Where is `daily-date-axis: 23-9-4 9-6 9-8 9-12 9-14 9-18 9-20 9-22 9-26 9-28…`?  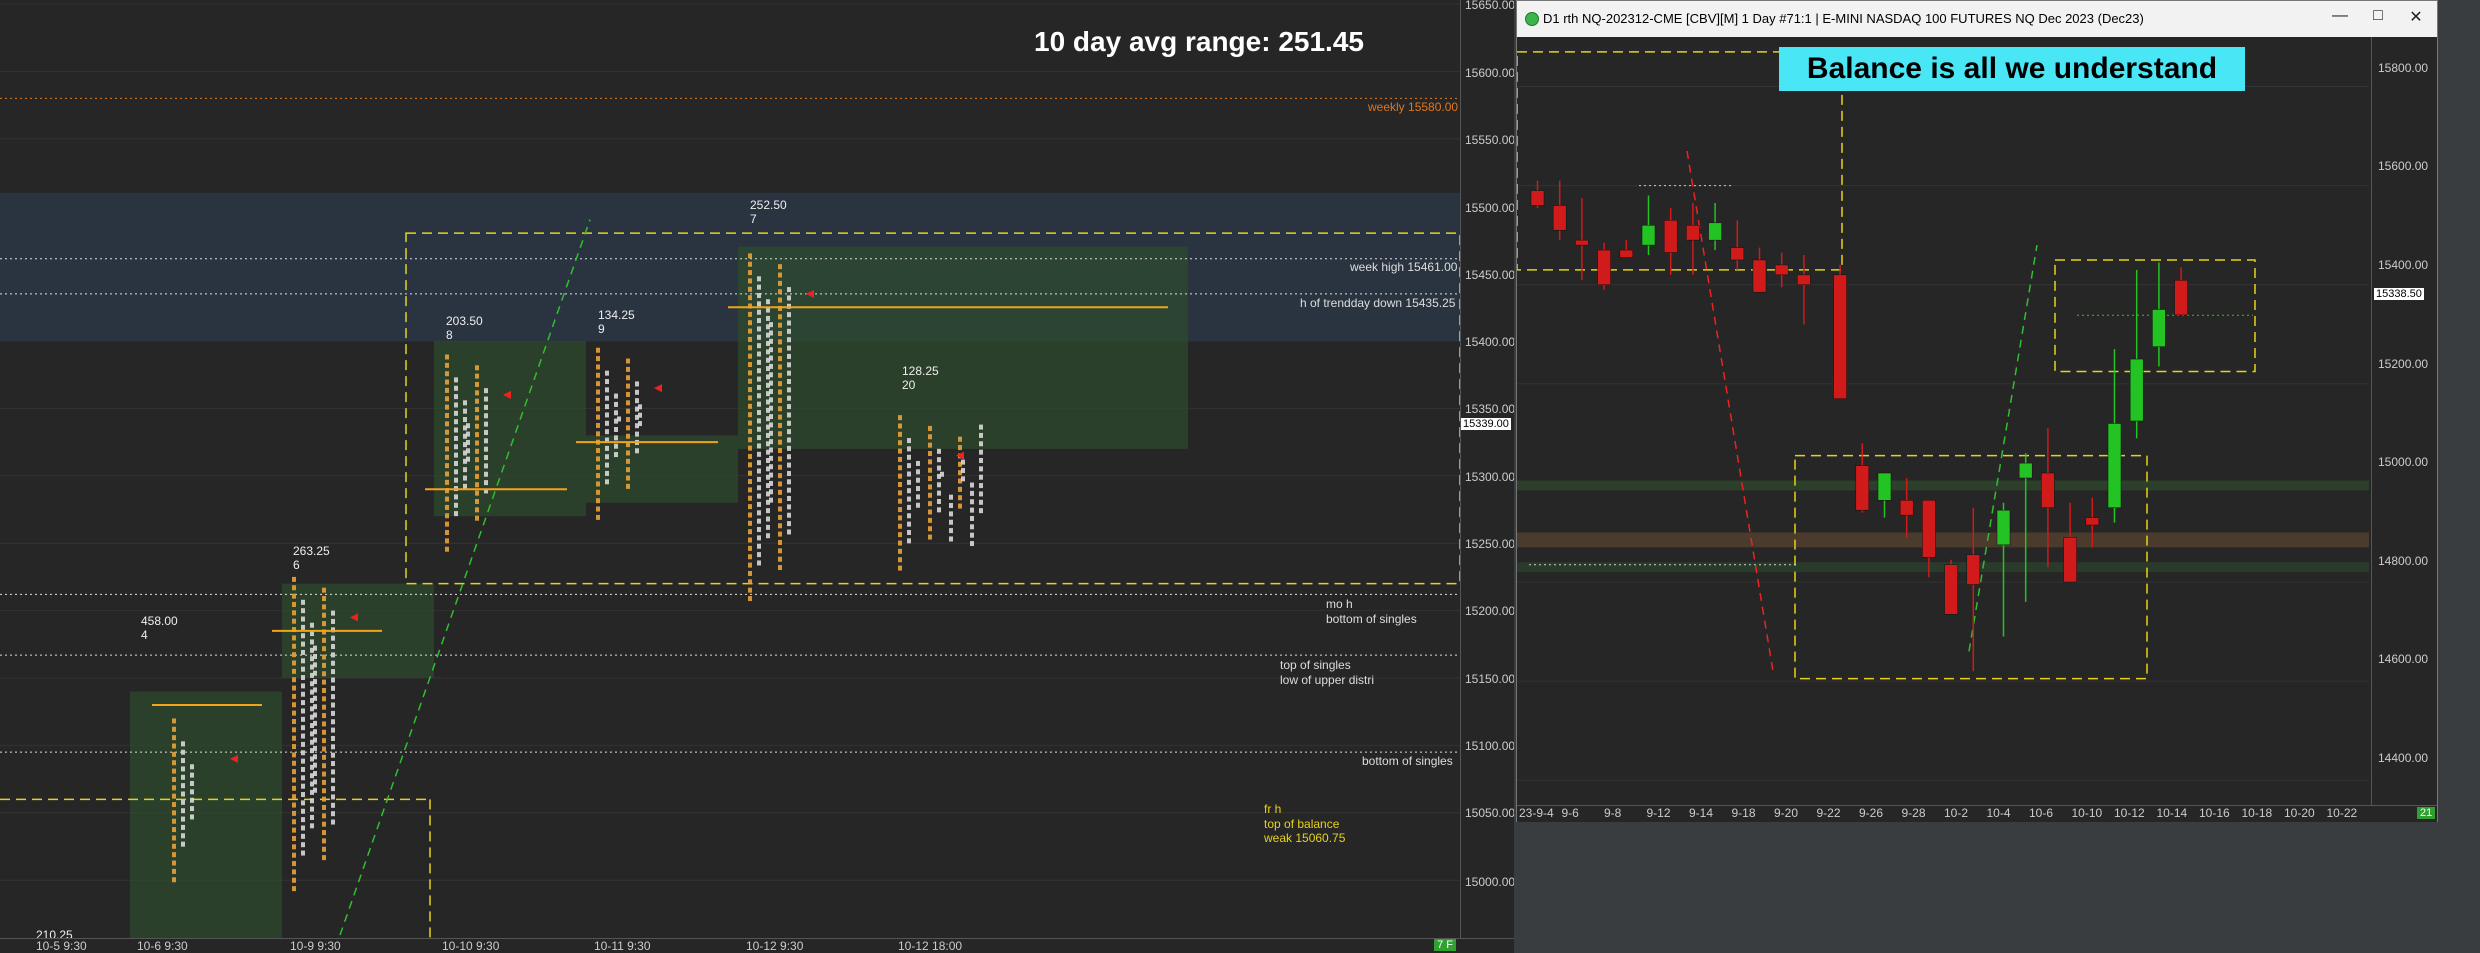 daily-date-axis: 23-9-4 9-6 9-8 9-12 9-14 9-18 9-20 9-22 9-26 9-28… is located at coordinates (1977, 813).